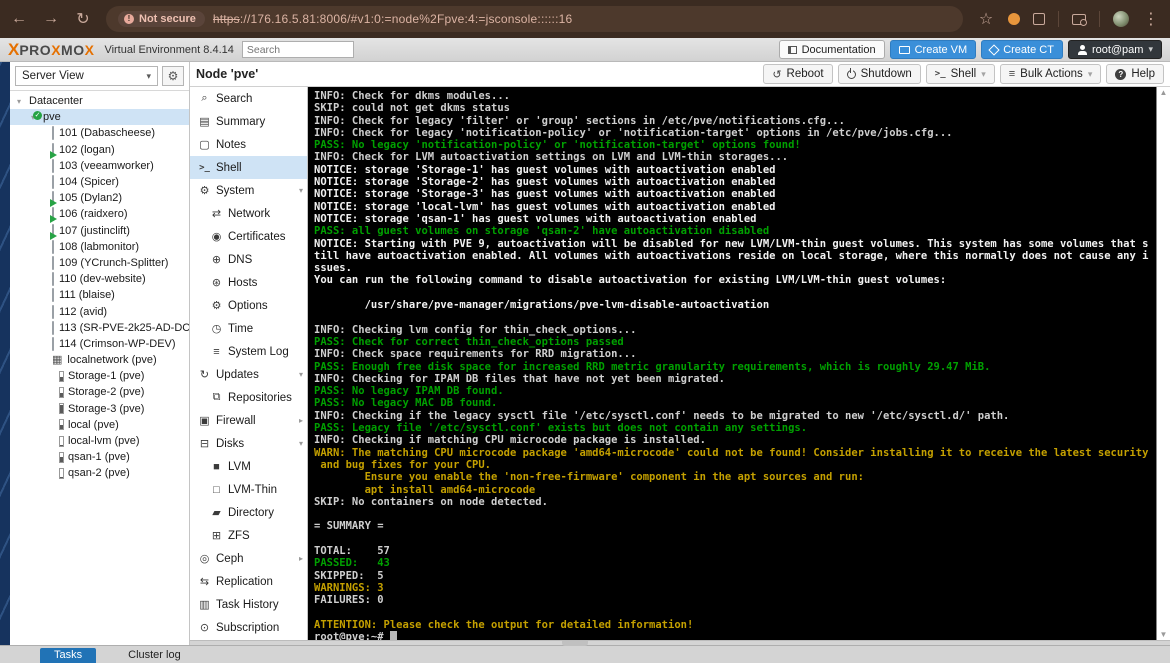  What do you see at coordinates (154, 655) in the screenshot?
I see `tab-cluster-log: Cluster log` at bounding box center [154, 655].